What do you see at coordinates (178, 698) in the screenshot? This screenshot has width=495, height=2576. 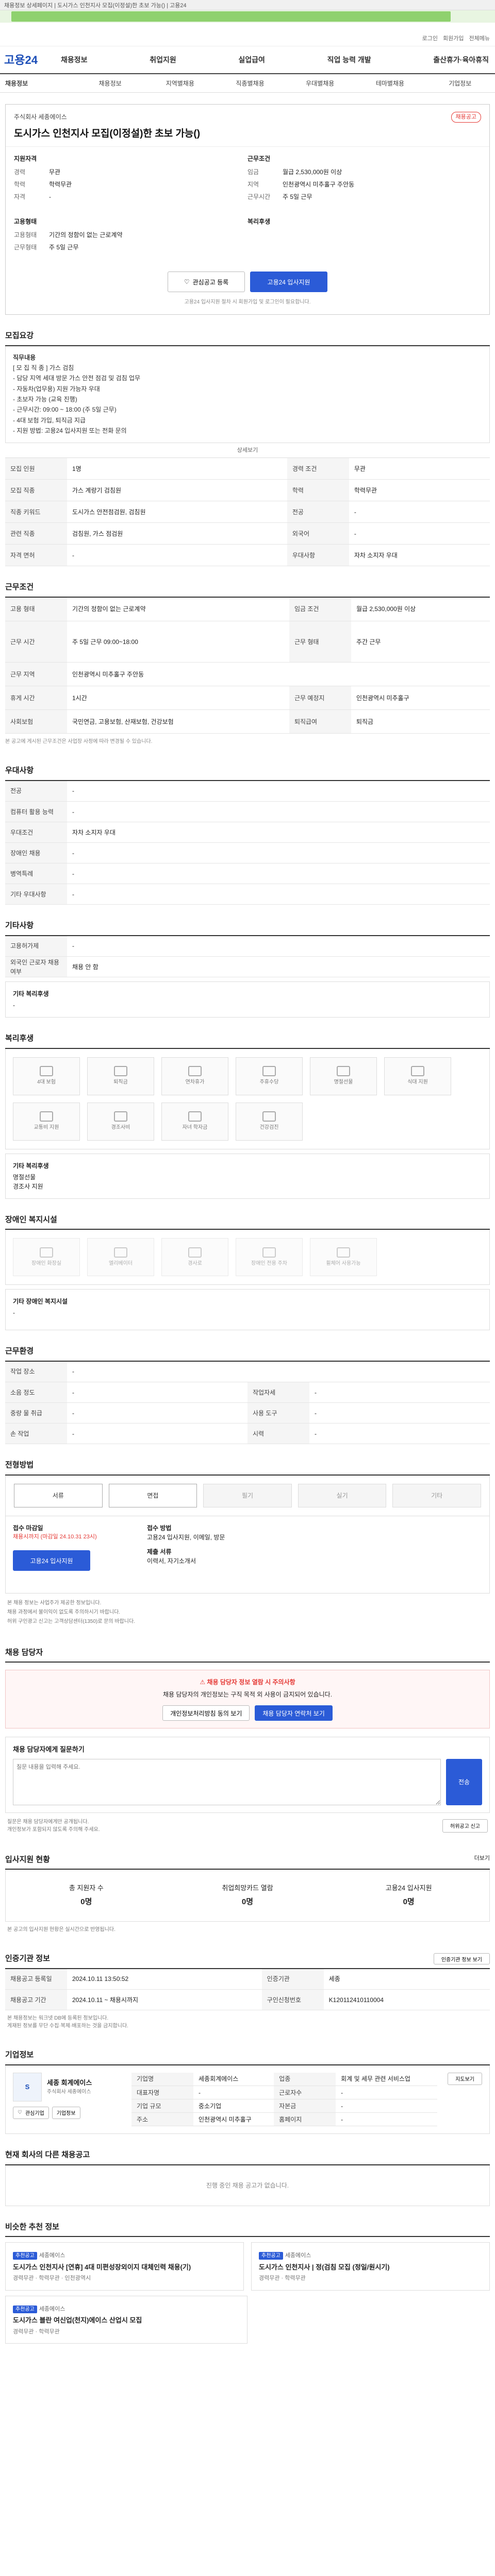 I see `table-cell: 1시간` at bounding box center [178, 698].